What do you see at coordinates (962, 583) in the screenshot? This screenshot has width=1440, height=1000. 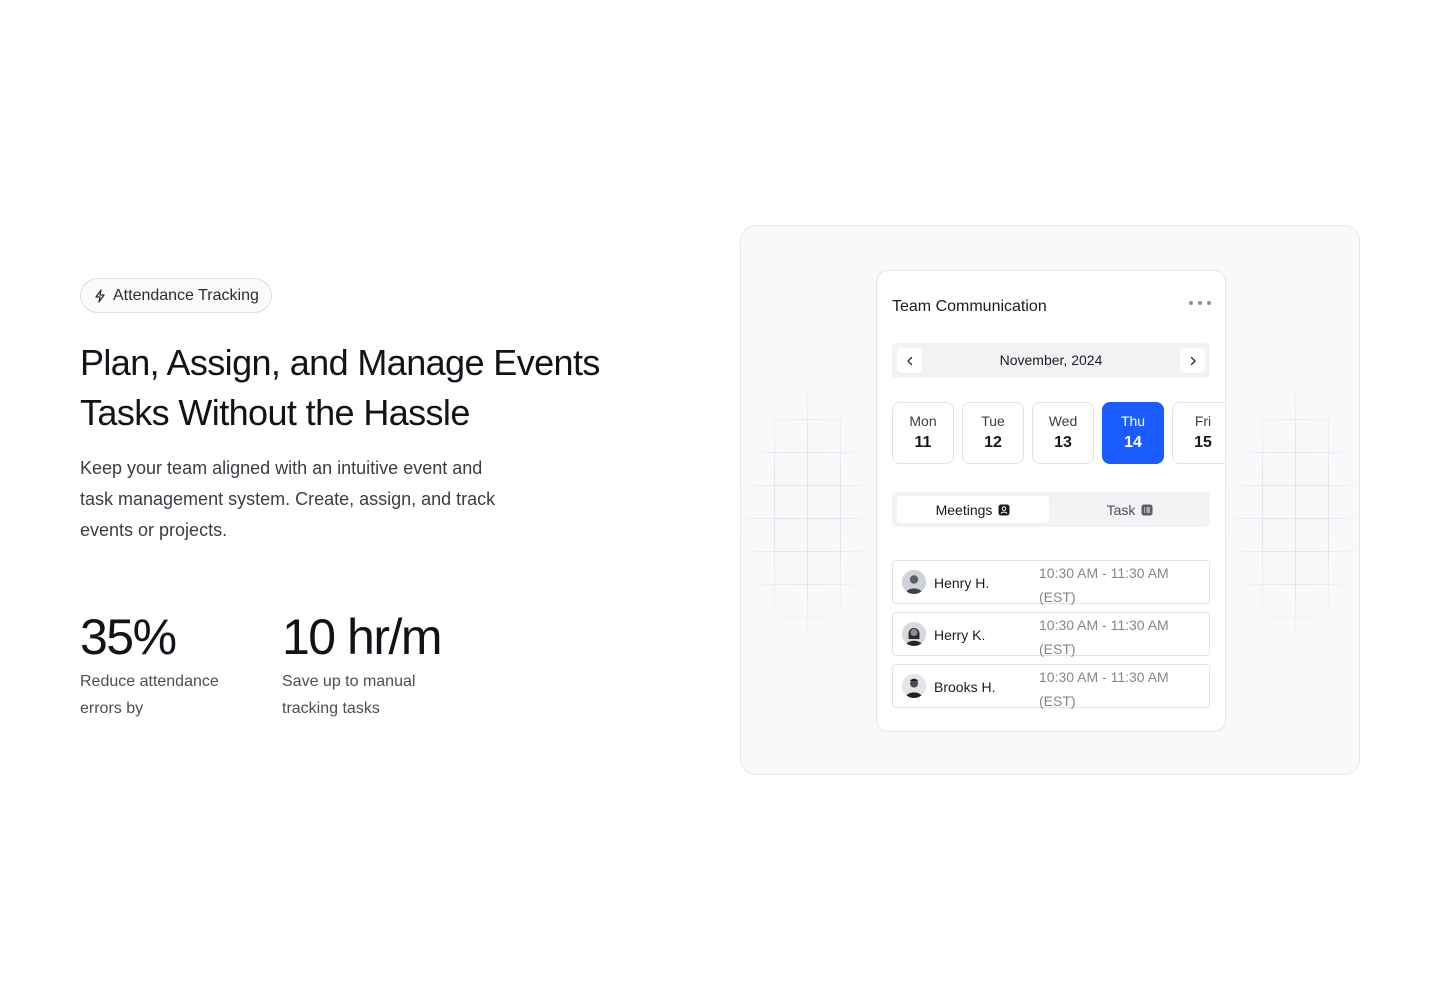 I see `attendee-name: Henry H.` at bounding box center [962, 583].